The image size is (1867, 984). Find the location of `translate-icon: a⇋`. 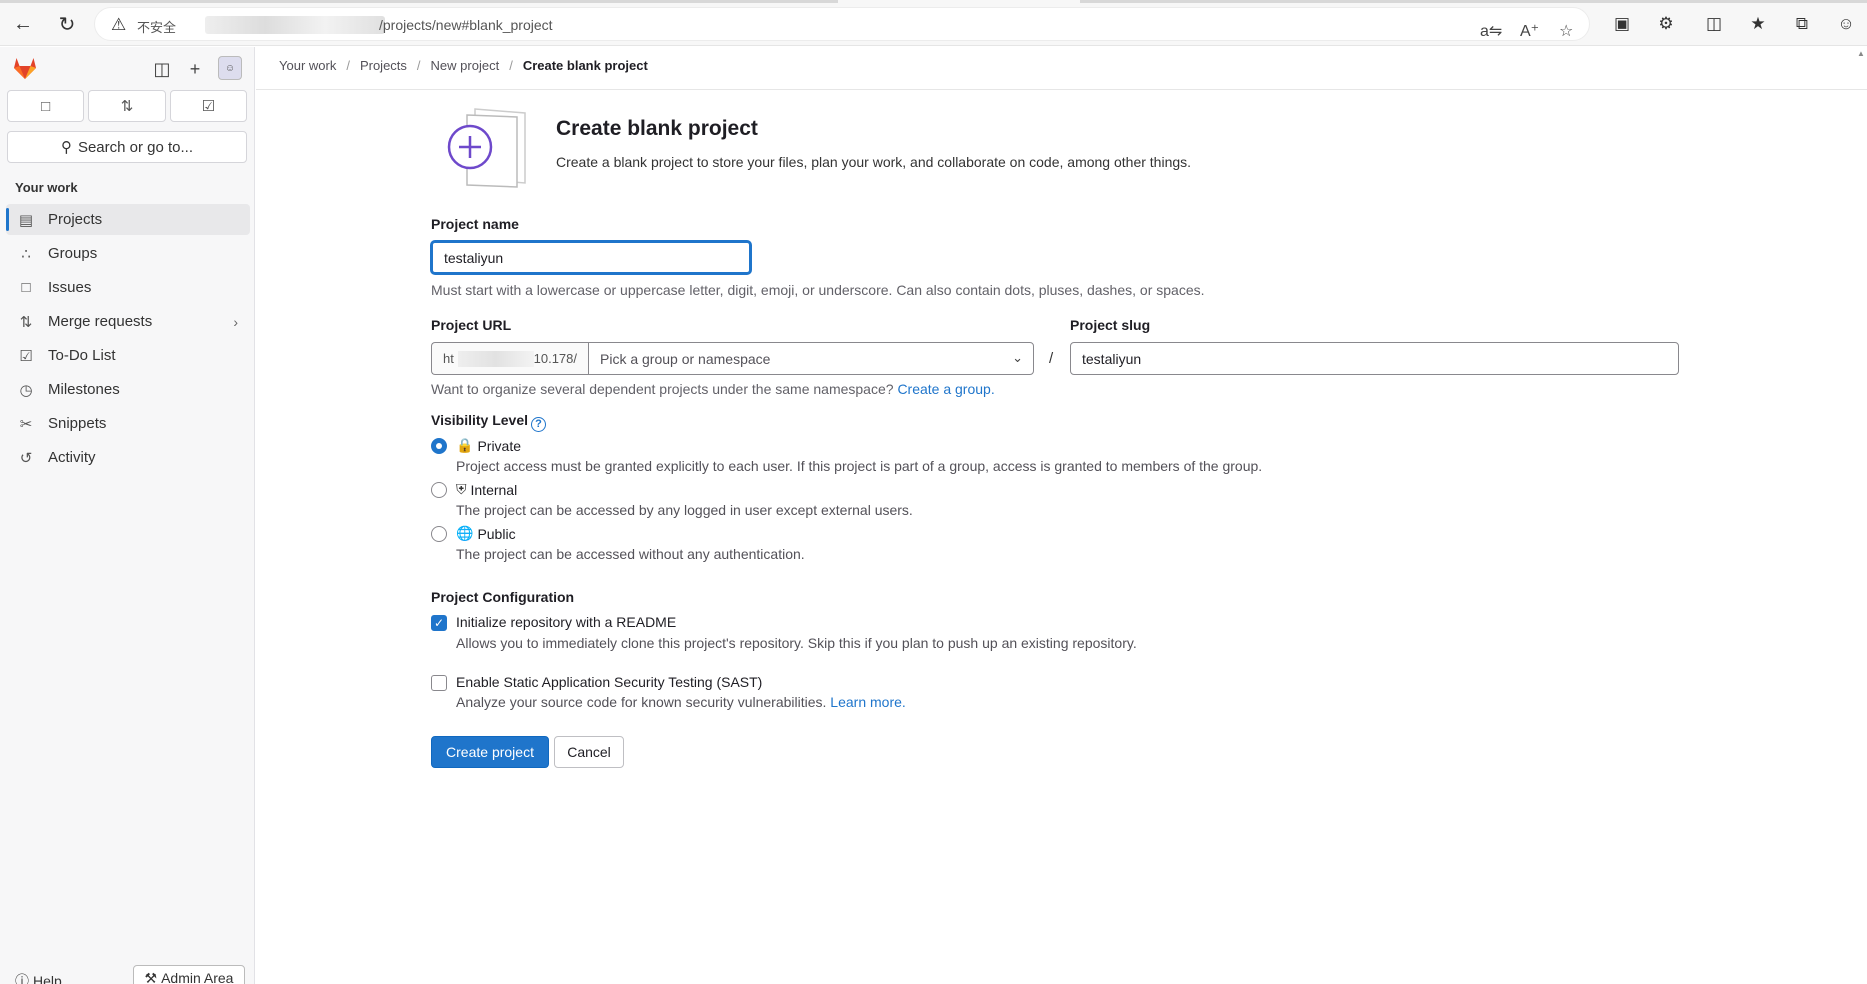

translate-icon: a⇋ is located at coordinates (1491, 31).